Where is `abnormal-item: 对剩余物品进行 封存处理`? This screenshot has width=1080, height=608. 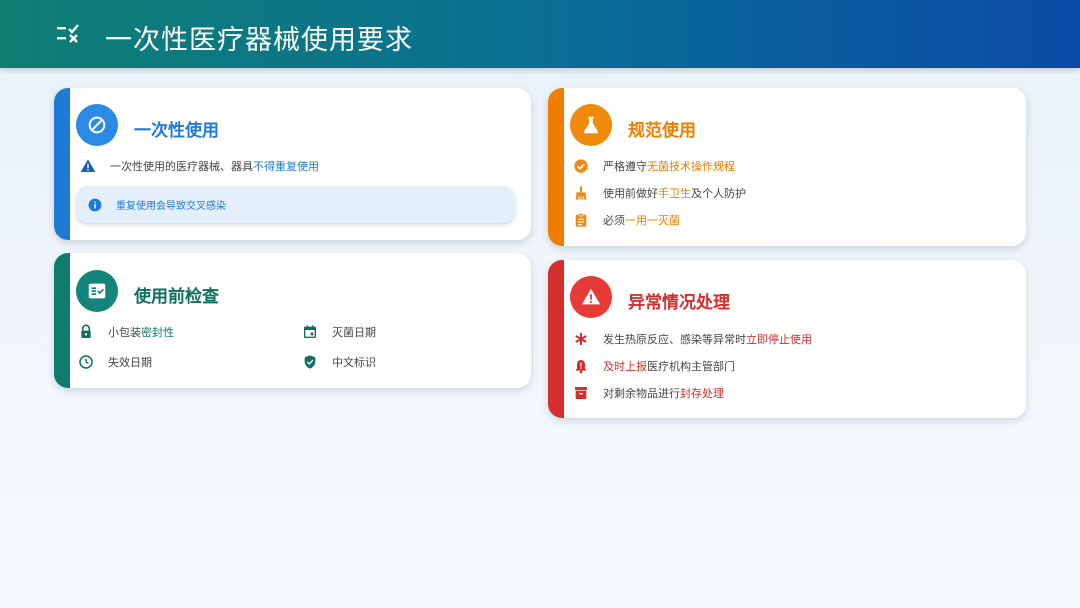 abnormal-item: 对剩余物品进行 封存处理 is located at coordinates (648, 393).